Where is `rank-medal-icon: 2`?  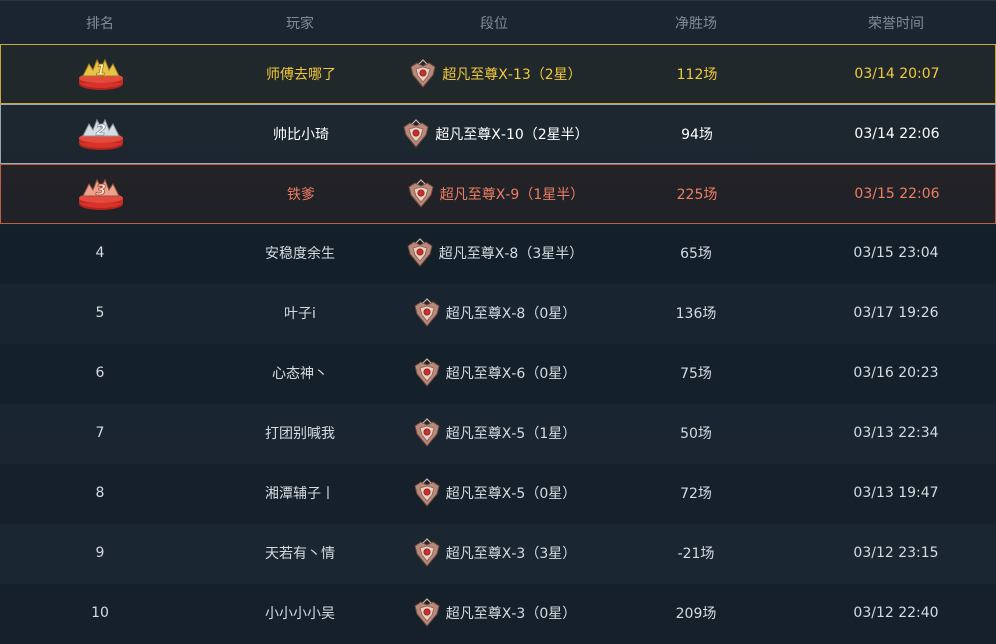
rank-medal-icon: 2 is located at coordinates (101, 134).